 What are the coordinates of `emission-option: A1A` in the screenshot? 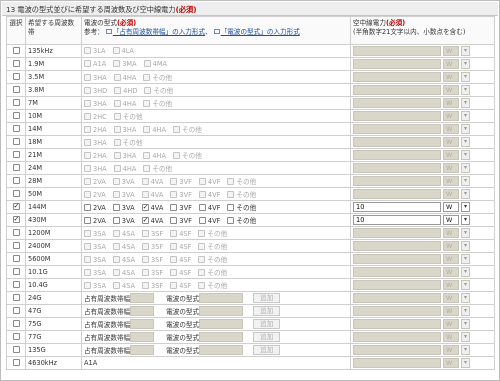 It's located at (95, 63).